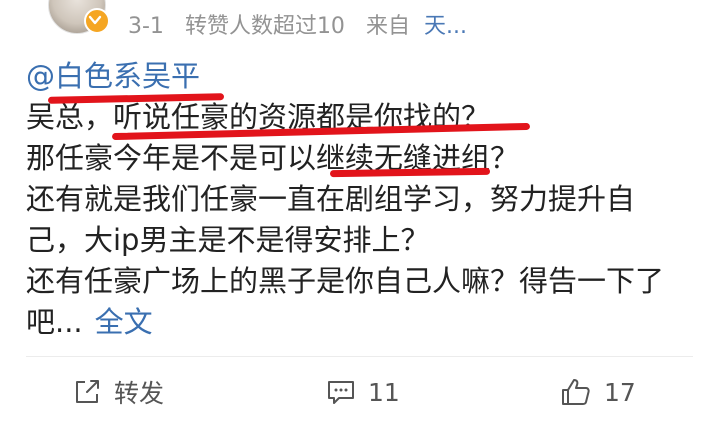 This screenshot has width=719, height=426. I want to click on comment-button: 11, so click(363, 392).